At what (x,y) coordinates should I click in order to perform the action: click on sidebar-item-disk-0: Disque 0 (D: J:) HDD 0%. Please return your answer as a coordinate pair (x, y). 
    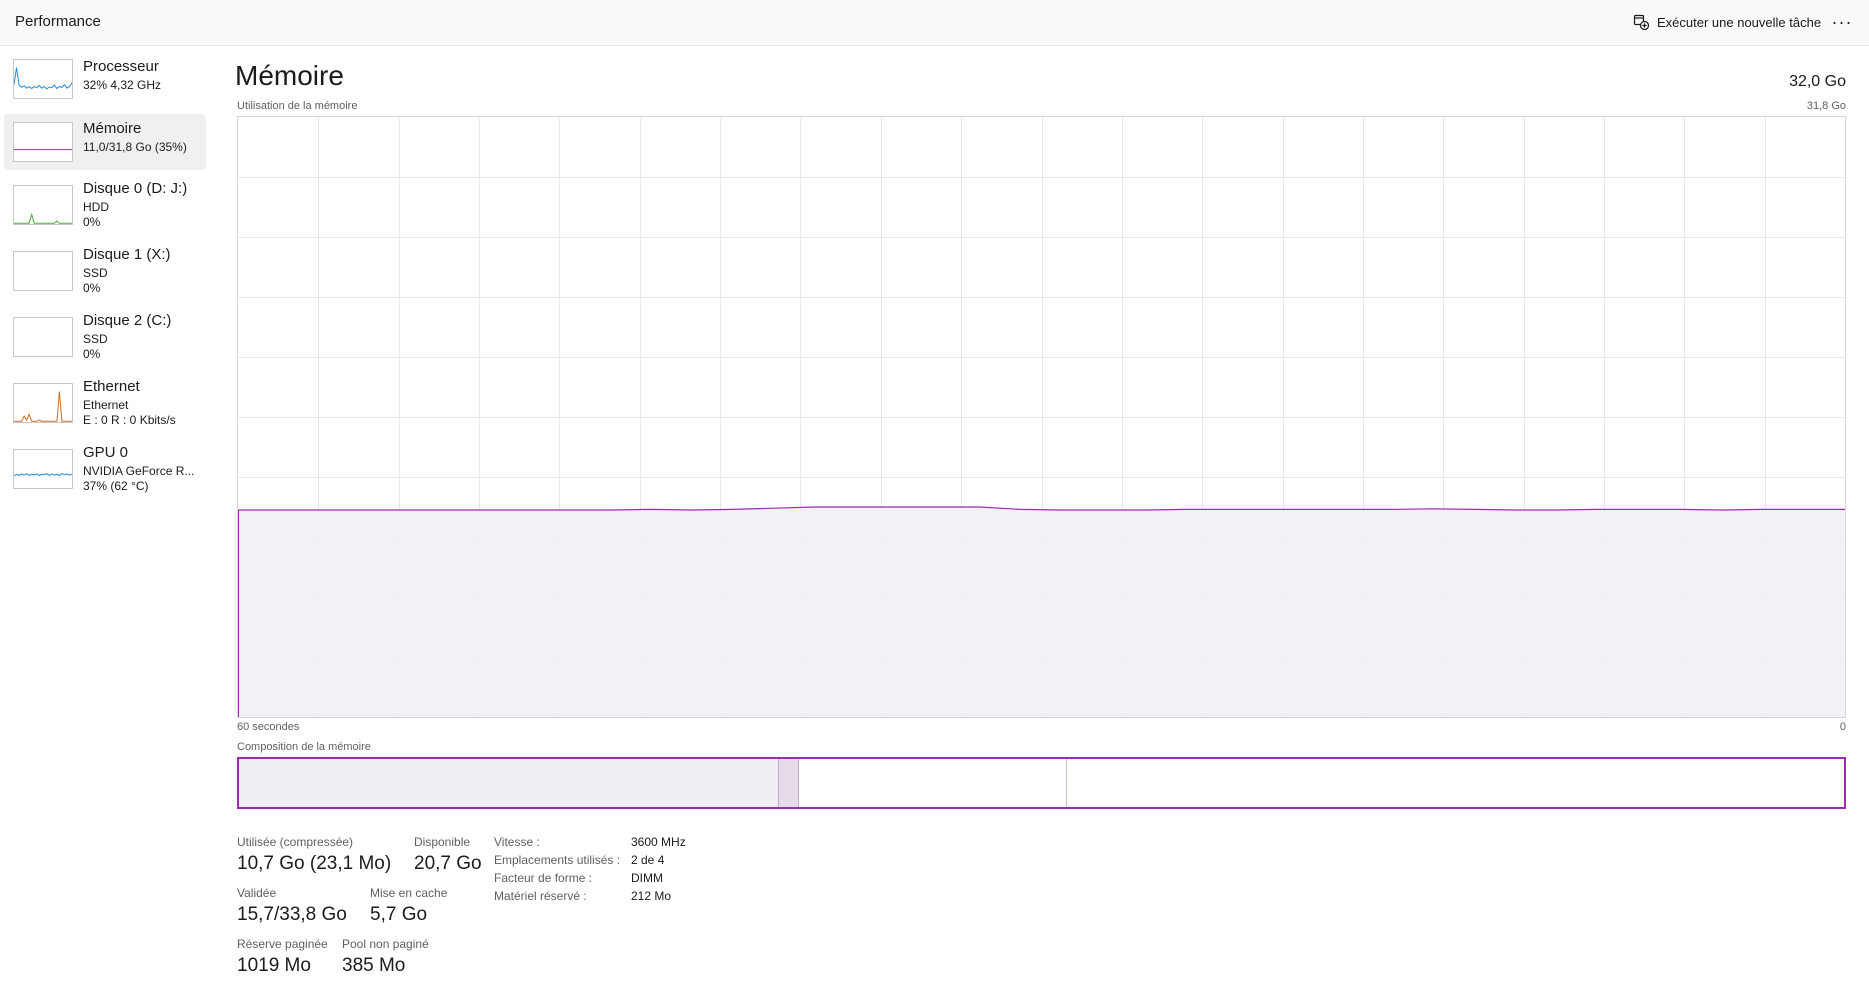
    Looking at the image, I should click on (105, 206).